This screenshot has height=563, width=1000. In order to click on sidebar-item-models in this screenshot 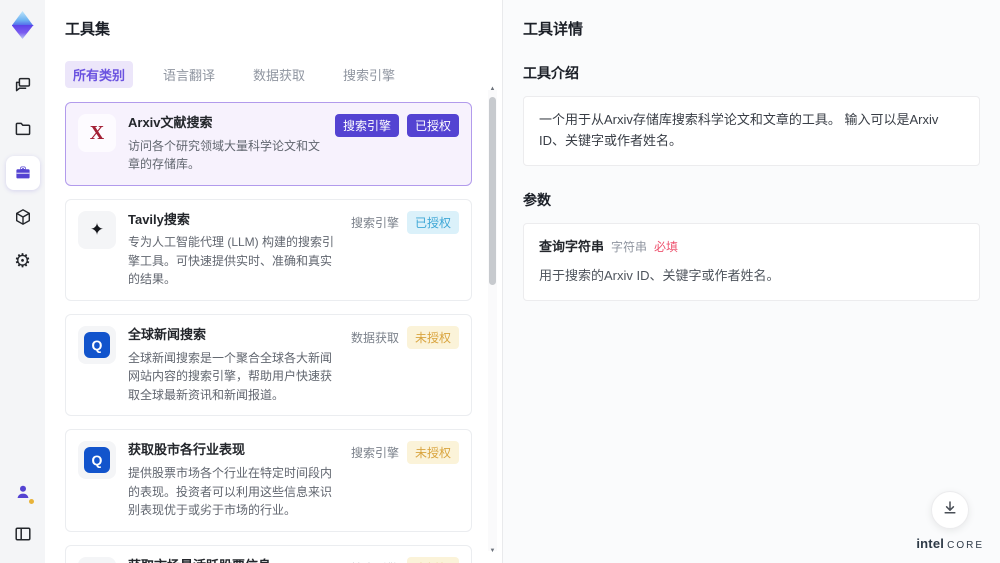, I will do `click(23, 217)`.